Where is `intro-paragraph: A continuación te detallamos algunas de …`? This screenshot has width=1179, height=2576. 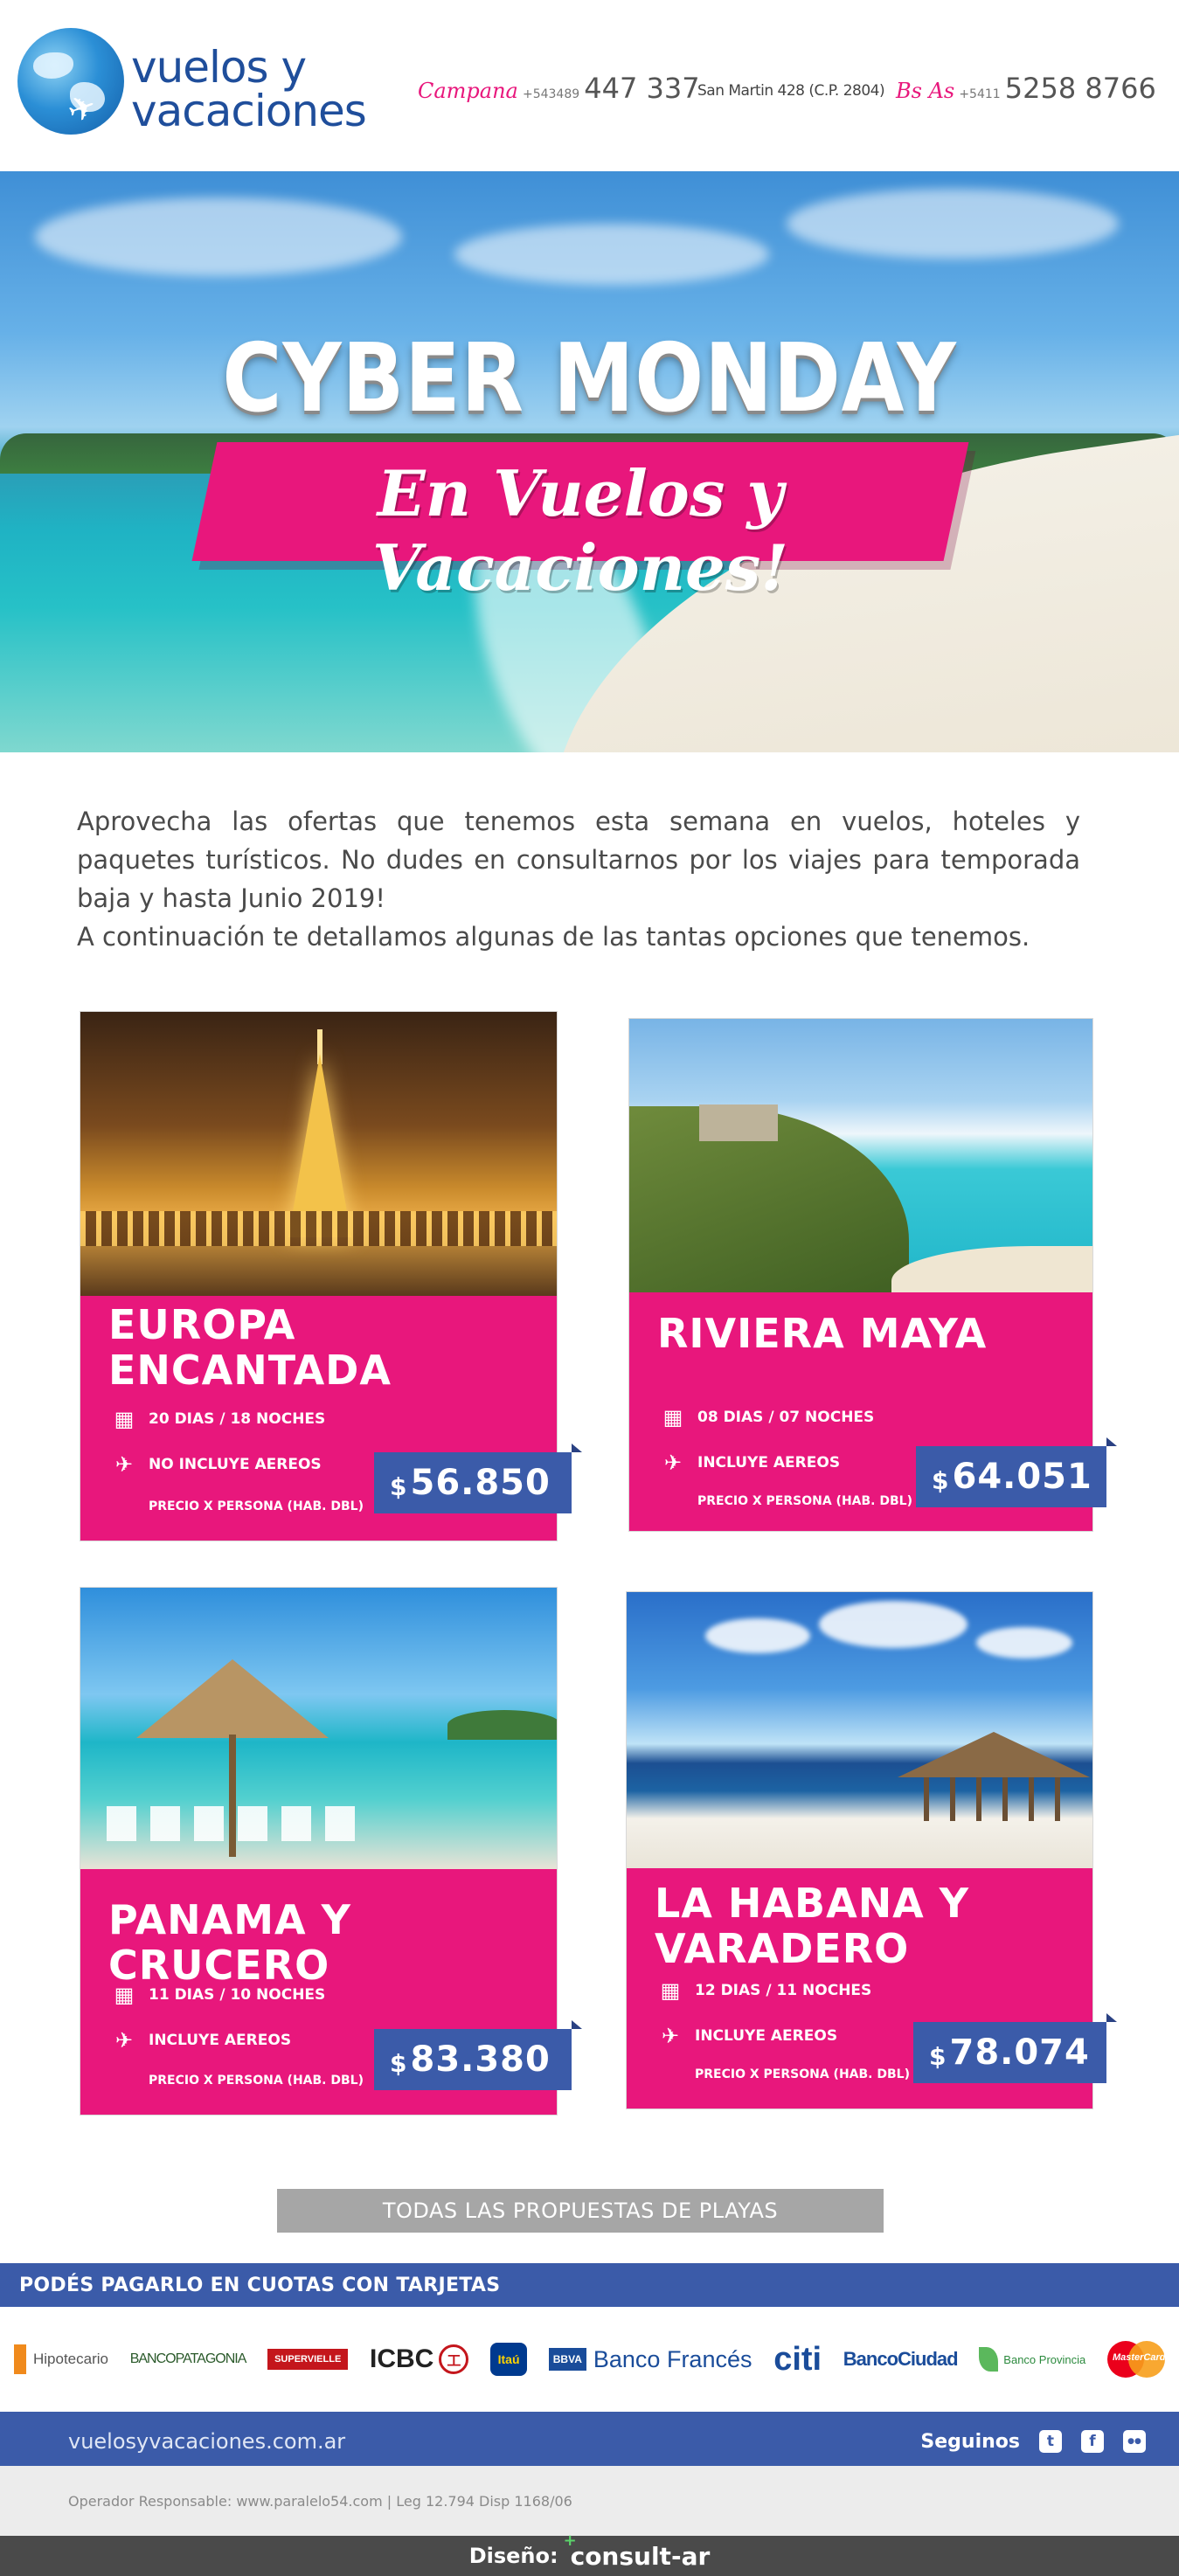 intro-paragraph: A continuación te detallamos algunas de … is located at coordinates (553, 937).